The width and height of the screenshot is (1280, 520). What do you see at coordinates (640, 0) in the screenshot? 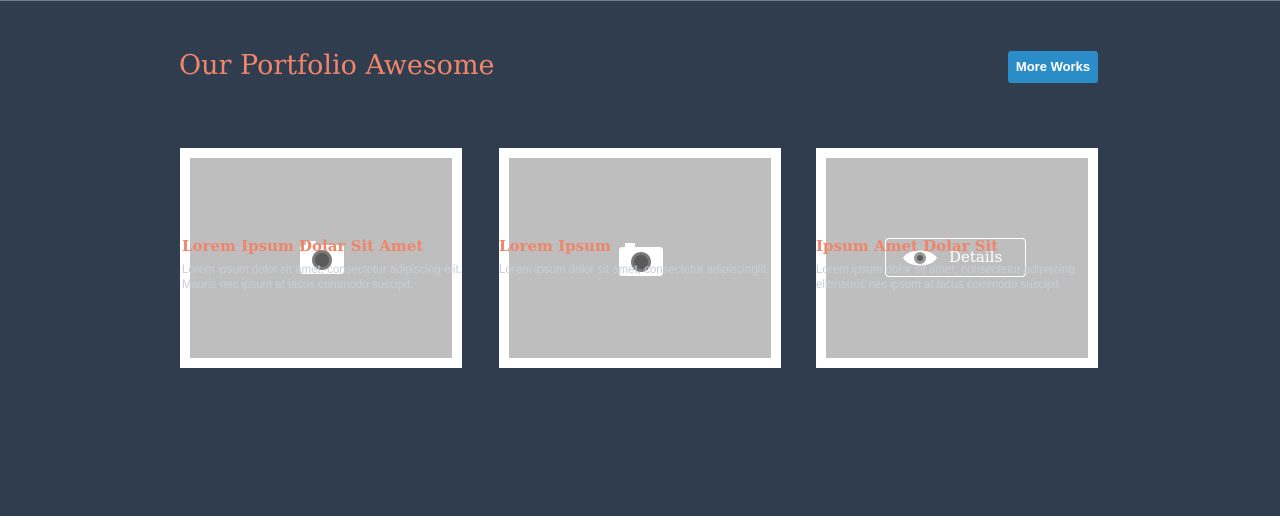
I see `top-divider` at bounding box center [640, 0].